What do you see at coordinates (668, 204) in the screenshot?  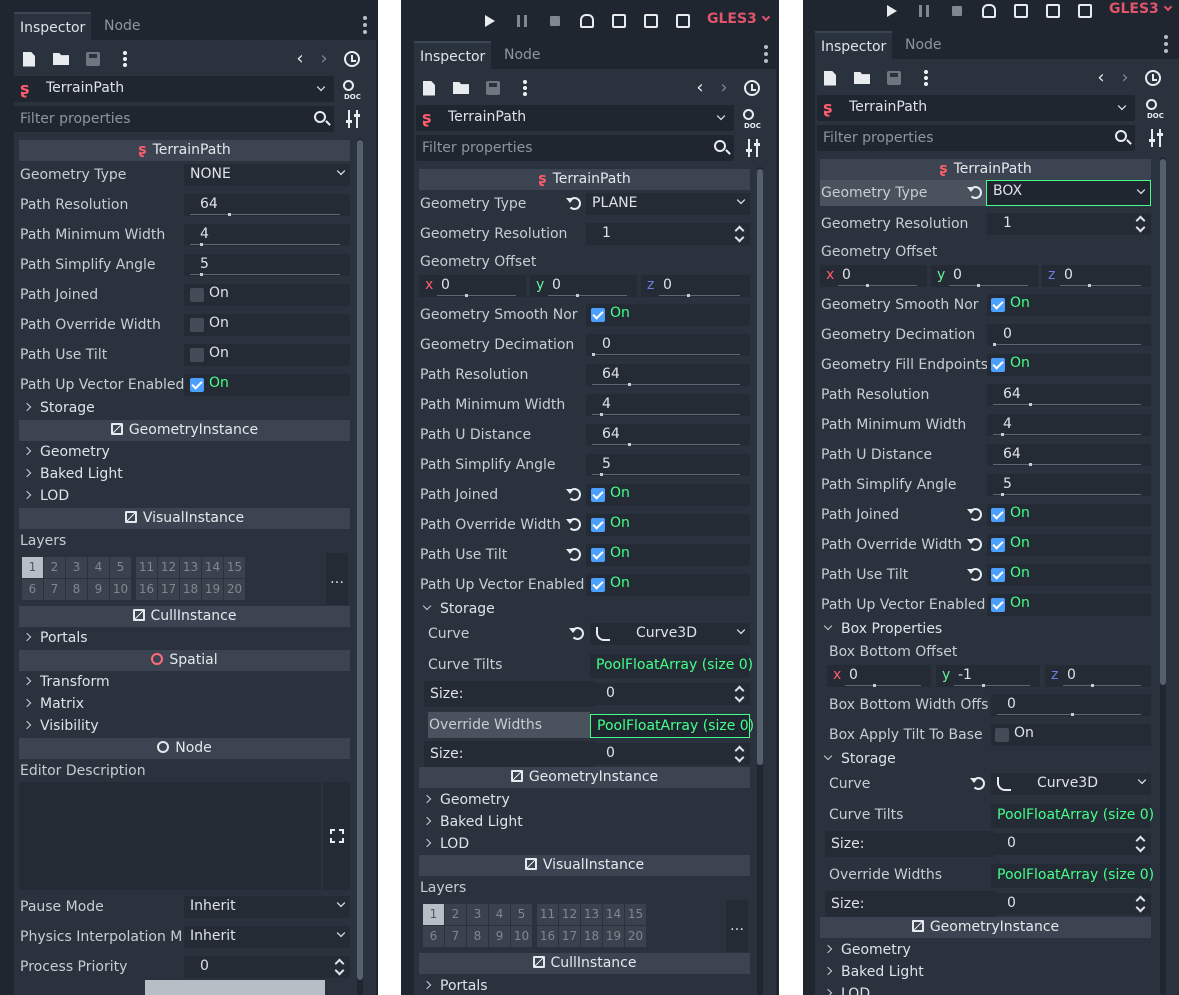 I see `geometry-type-select: PLANE` at bounding box center [668, 204].